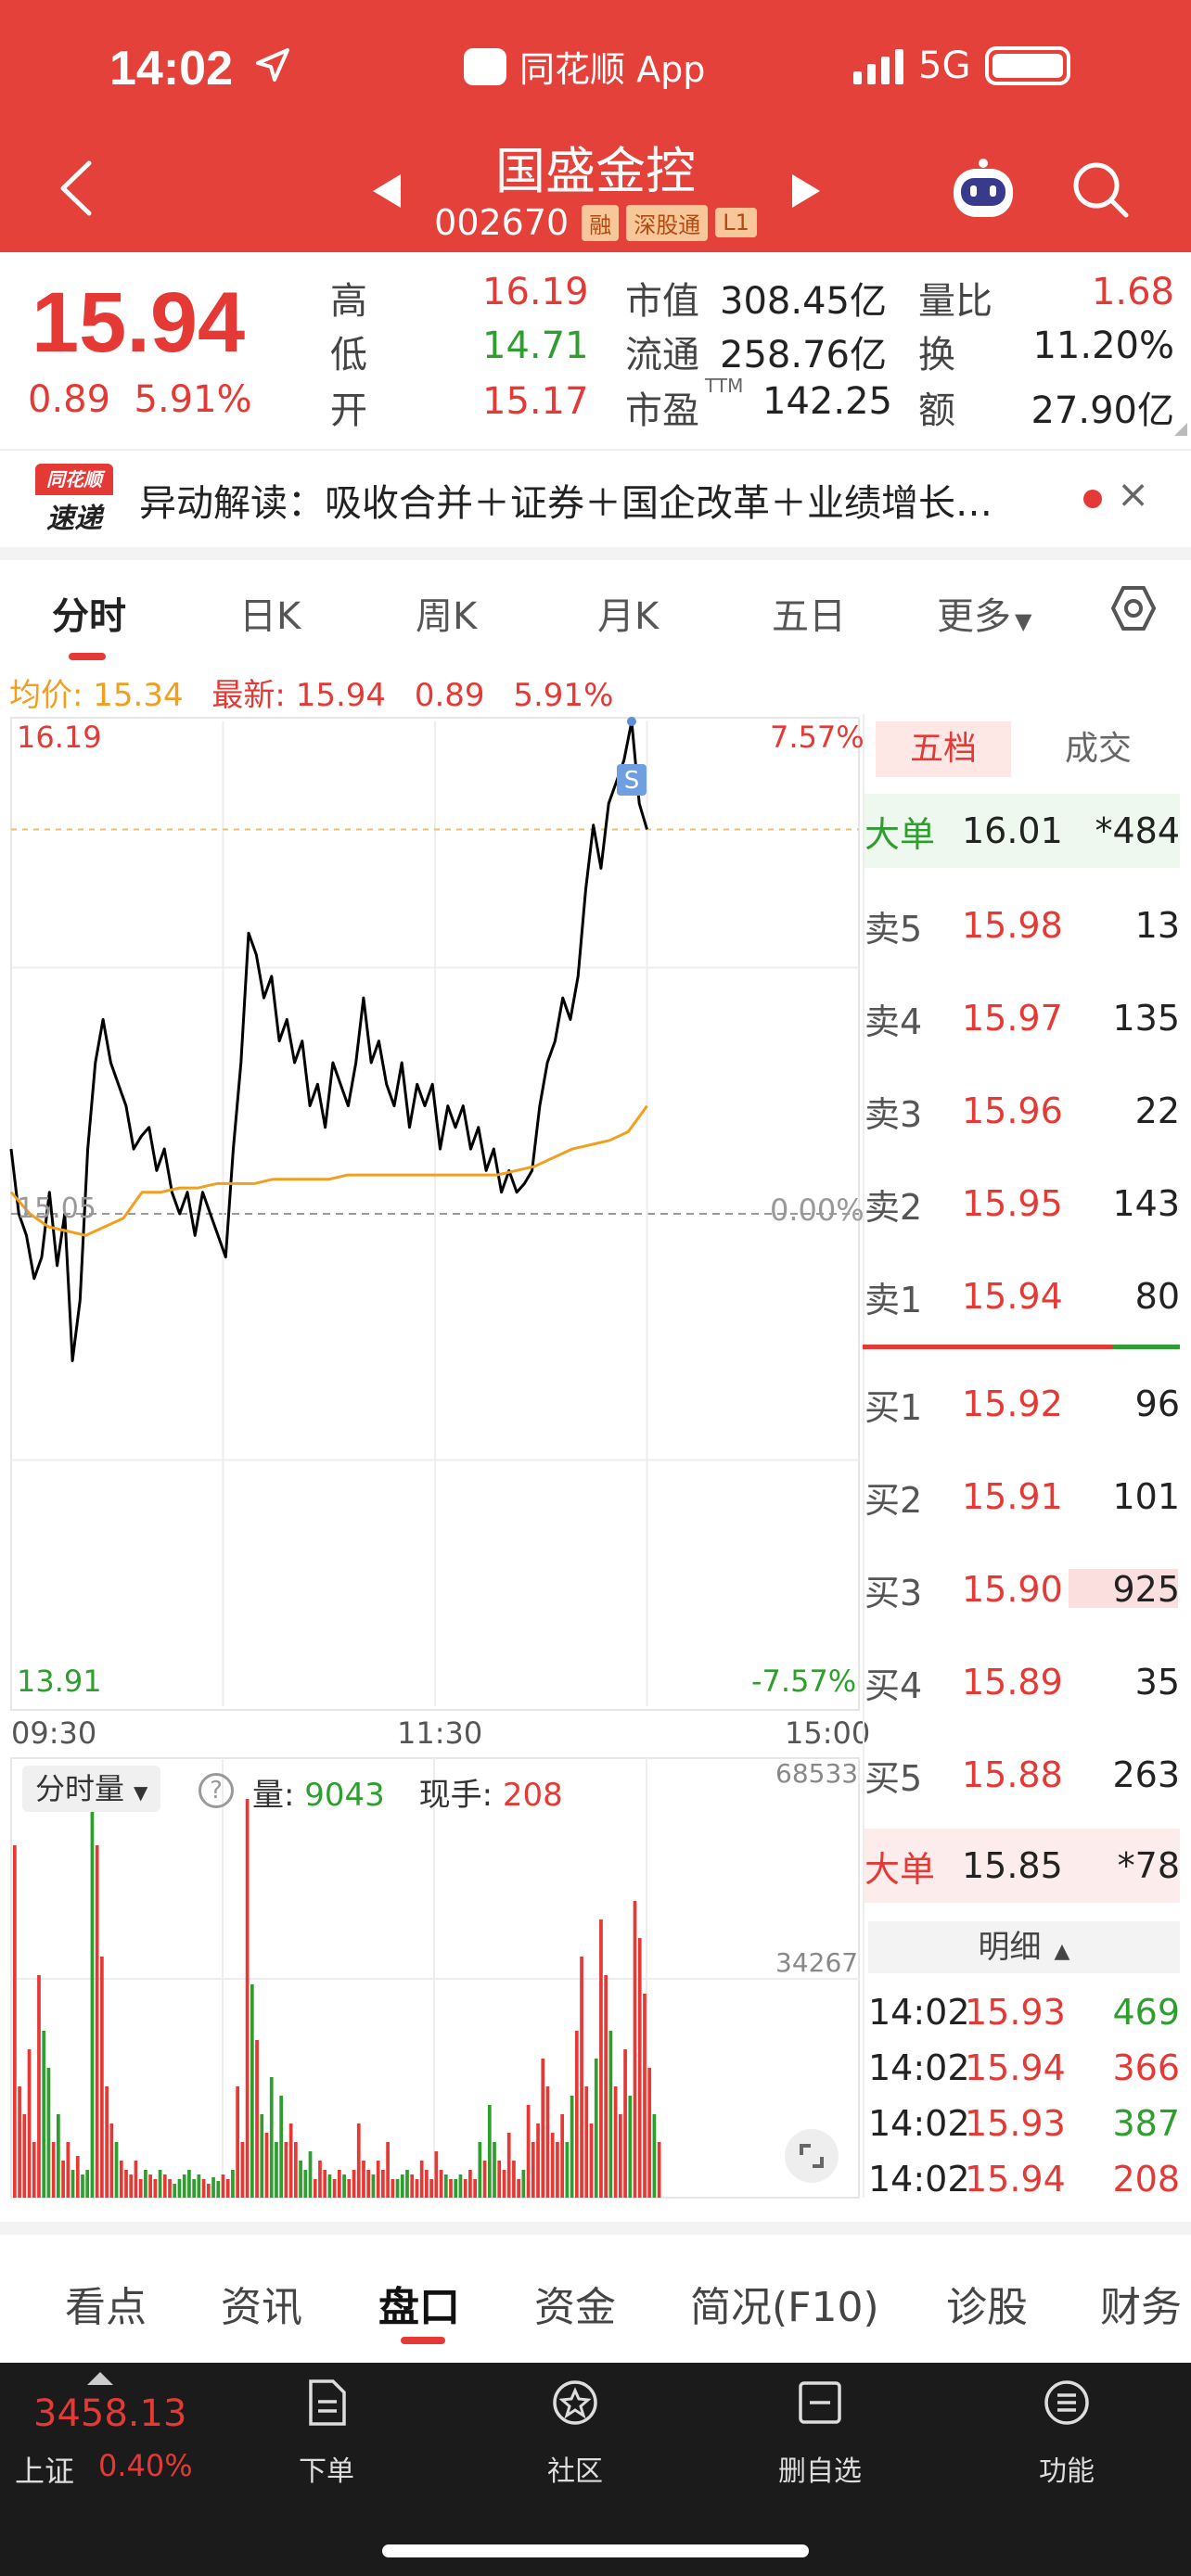  What do you see at coordinates (446, 613) in the screenshot?
I see `tab-weekly-k: 周K` at bounding box center [446, 613].